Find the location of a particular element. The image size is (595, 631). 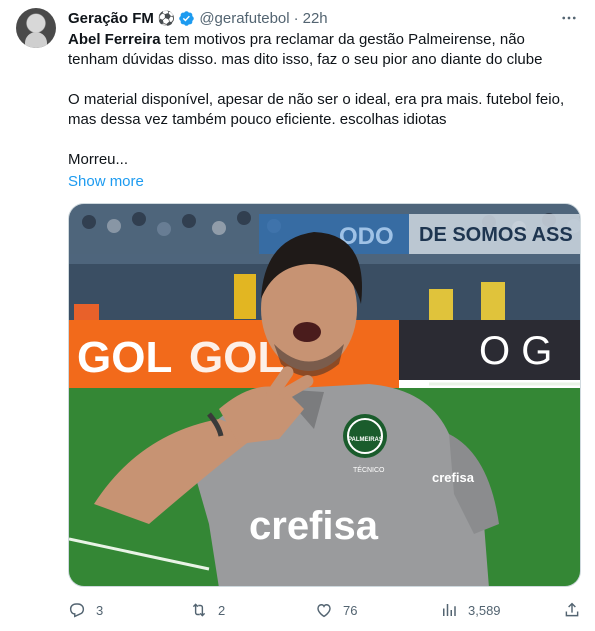

reply-count: 3 is located at coordinates (100, 610).